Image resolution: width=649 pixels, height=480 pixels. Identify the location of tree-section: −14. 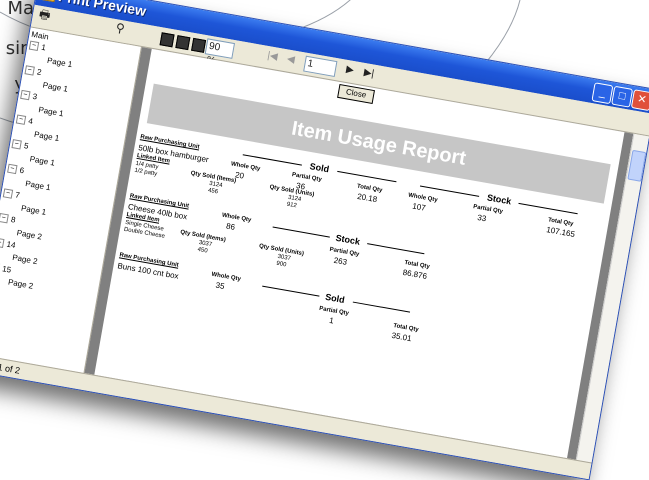
(8, 244).